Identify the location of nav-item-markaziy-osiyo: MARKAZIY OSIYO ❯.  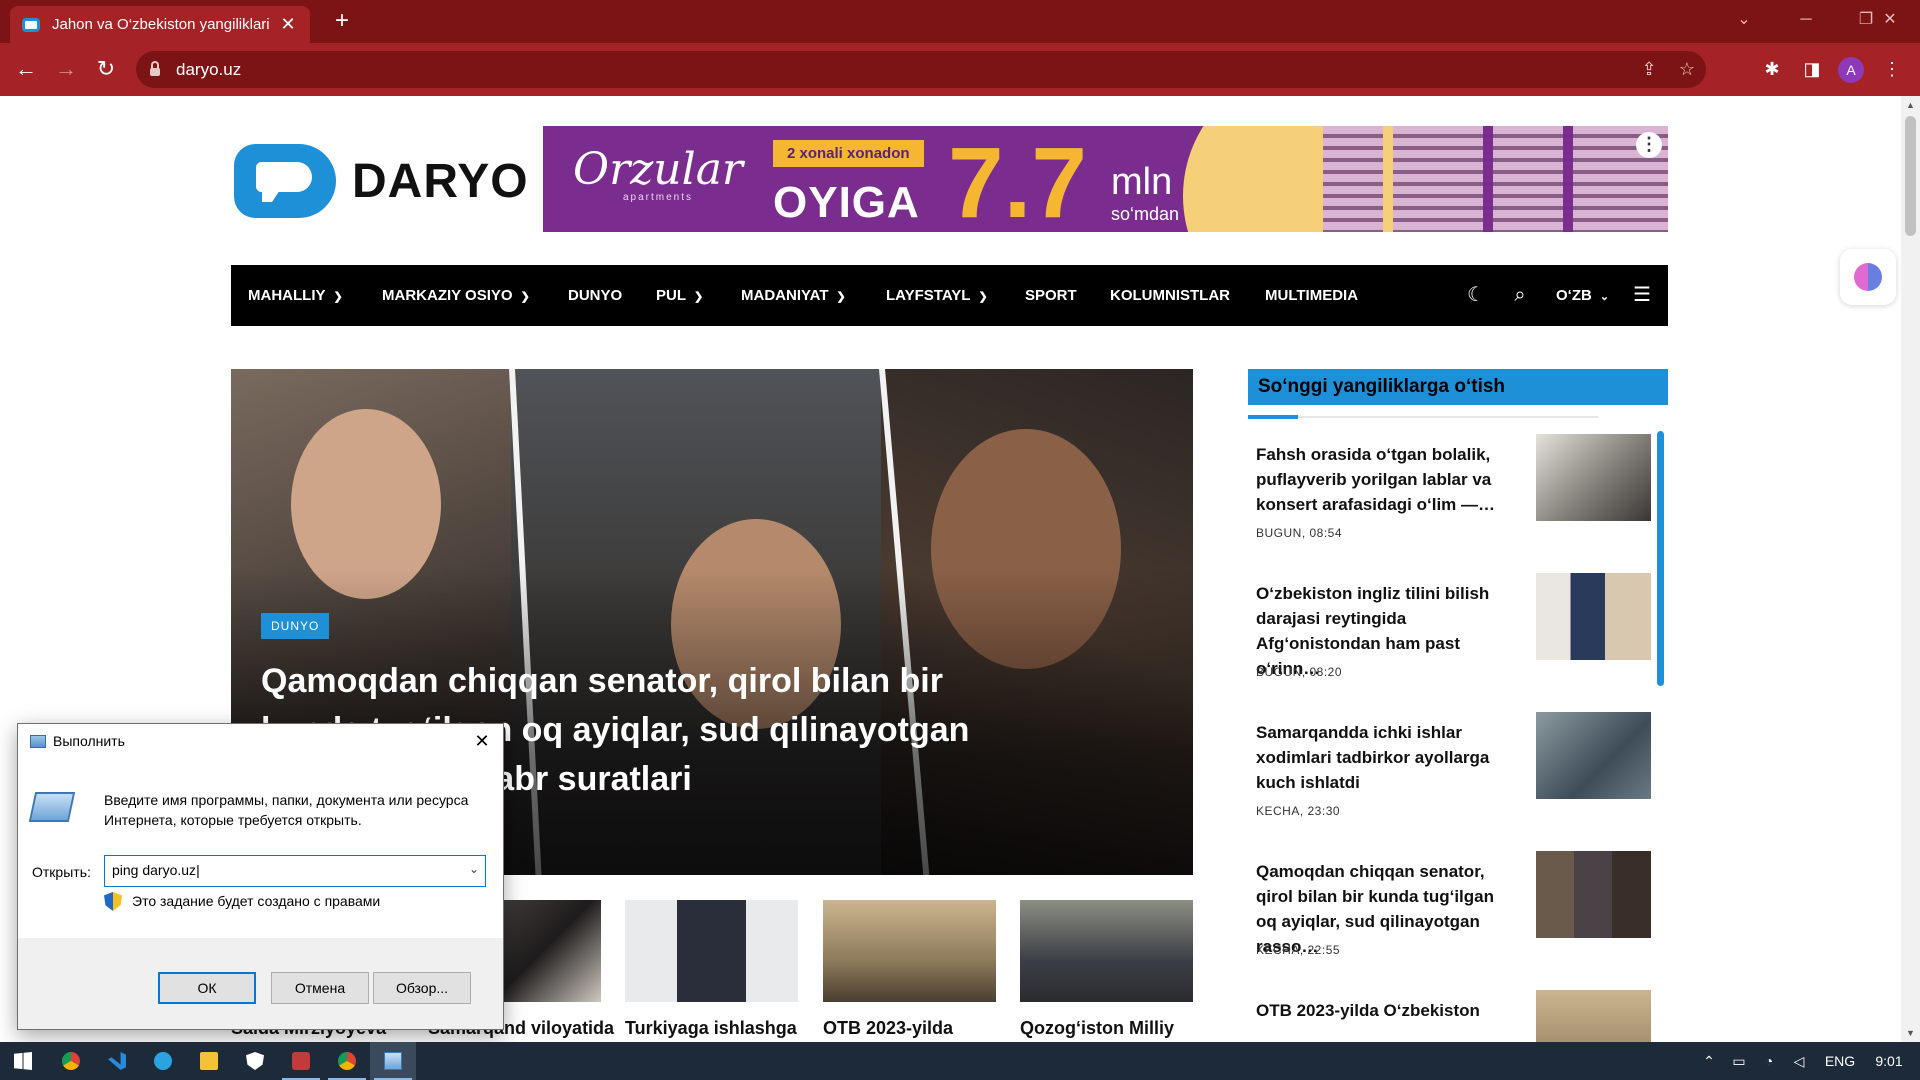
(456, 295).